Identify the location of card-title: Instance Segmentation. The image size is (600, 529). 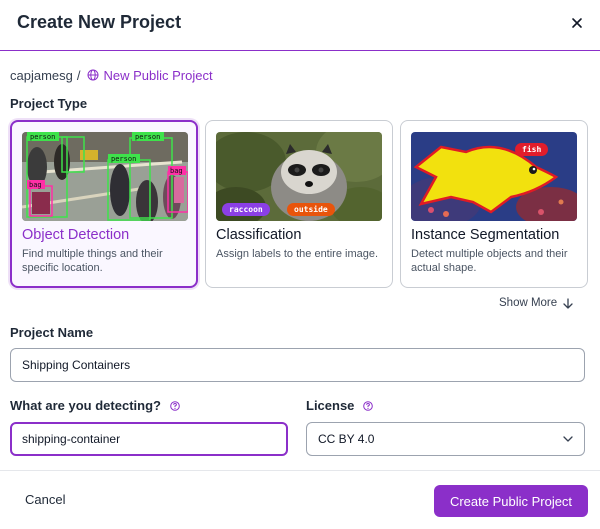
(485, 235).